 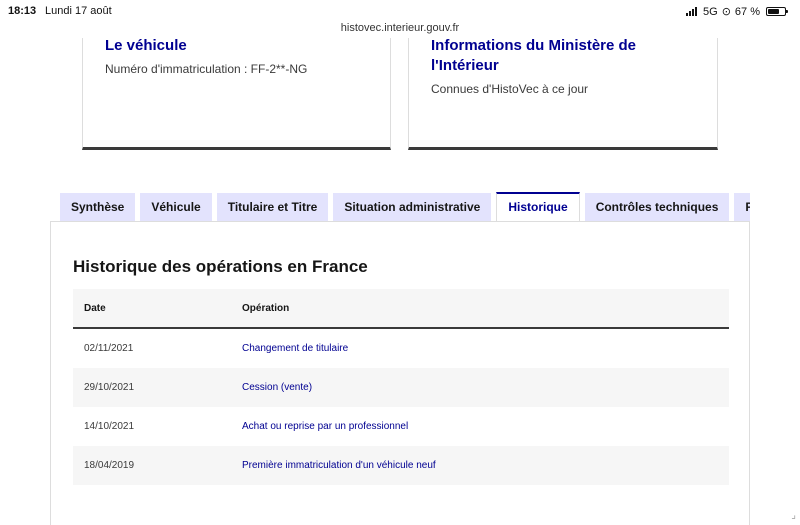 I want to click on section-title: Historique des opérations en France, so click(x=220, y=266).